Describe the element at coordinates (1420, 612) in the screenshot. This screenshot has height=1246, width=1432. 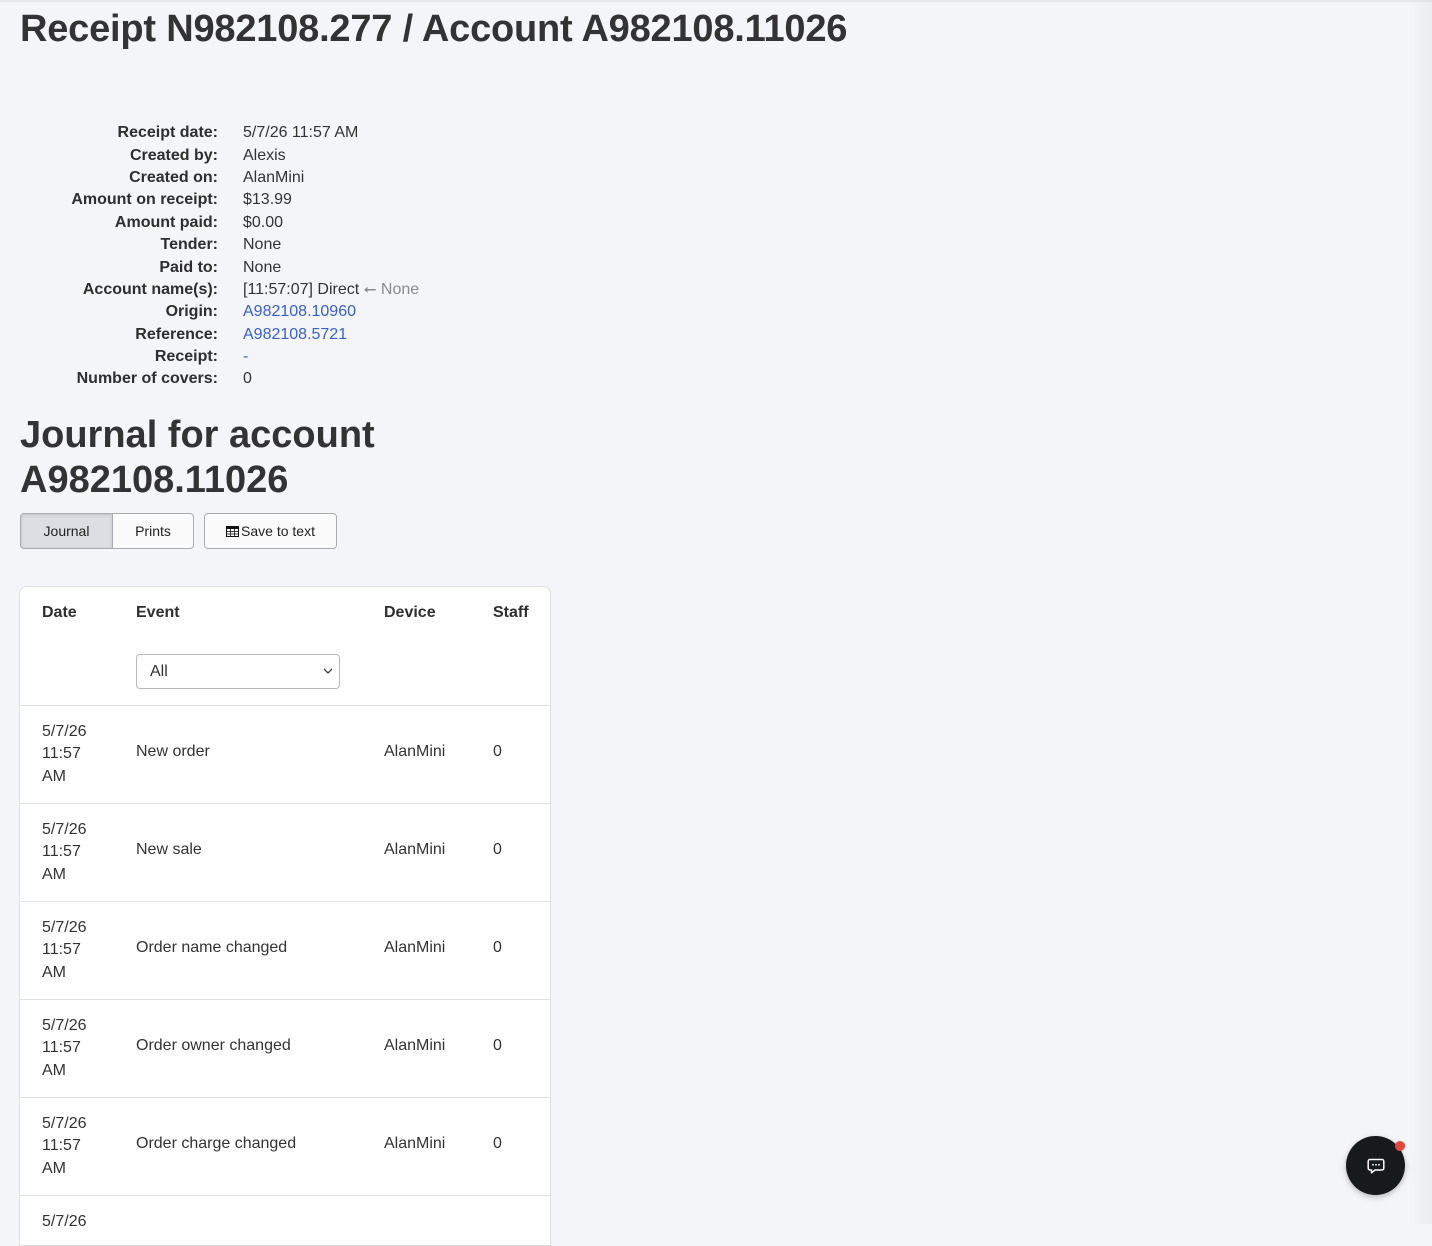
I see `scroll-edge` at that location.